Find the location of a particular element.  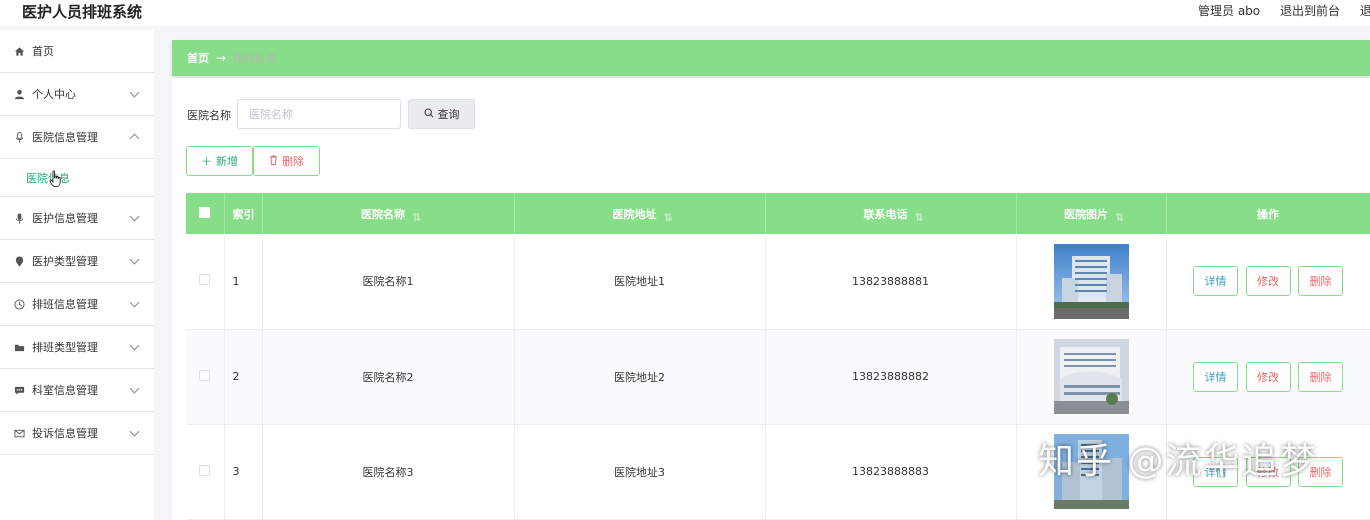

table-header-row: 索引 医院名称 ⇅ 医院地址 ⇅ 联系电话 ⇅ 医院图片 ⇅ 操作 is located at coordinates (778, 213).